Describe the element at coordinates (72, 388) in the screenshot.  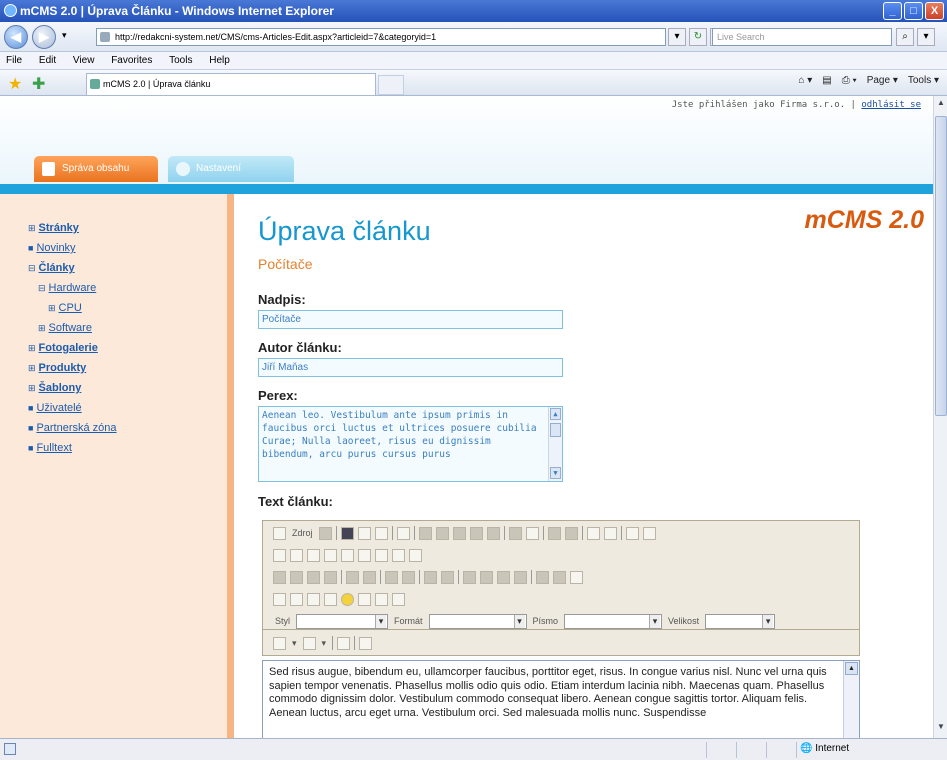
I see `sidebar-item-sablony: ⊞ Šablony` at that location.